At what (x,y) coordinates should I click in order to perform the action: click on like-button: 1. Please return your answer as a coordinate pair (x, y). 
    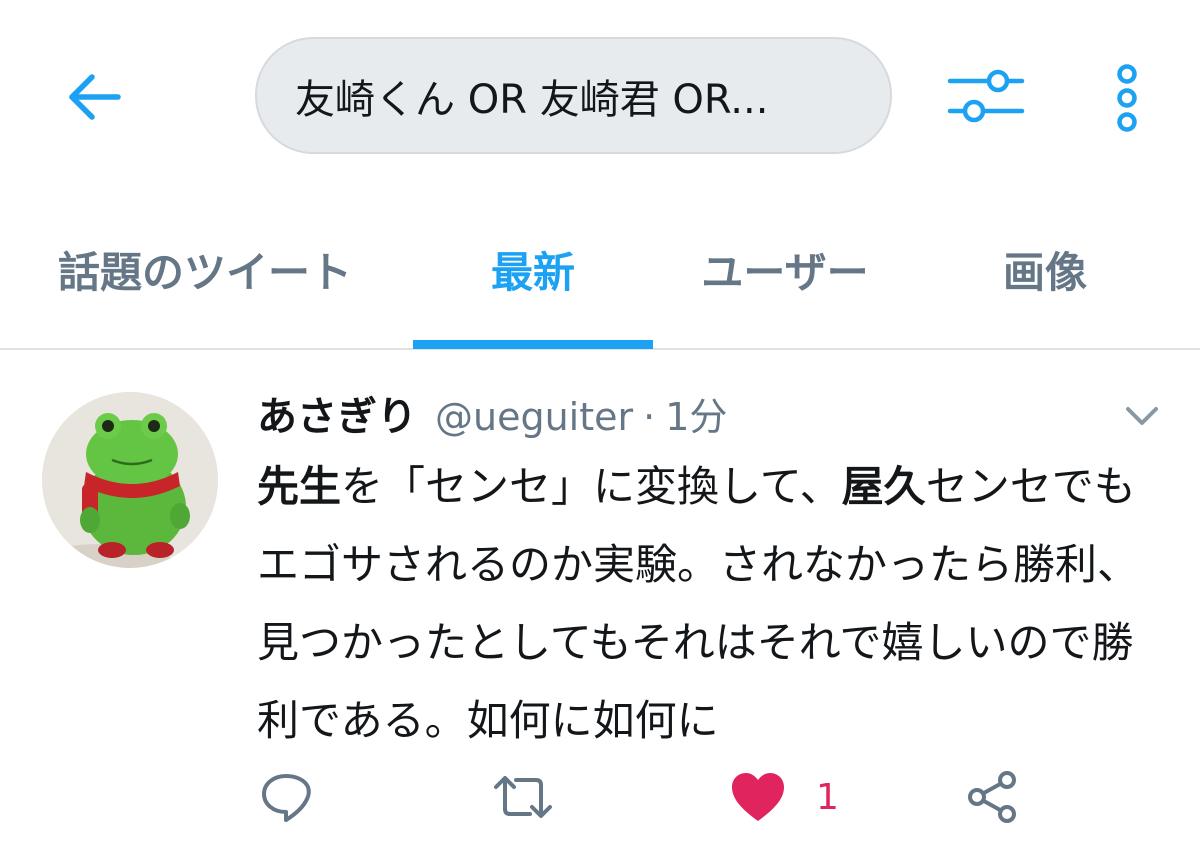
    Looking at the image, I should click on (784, 797).